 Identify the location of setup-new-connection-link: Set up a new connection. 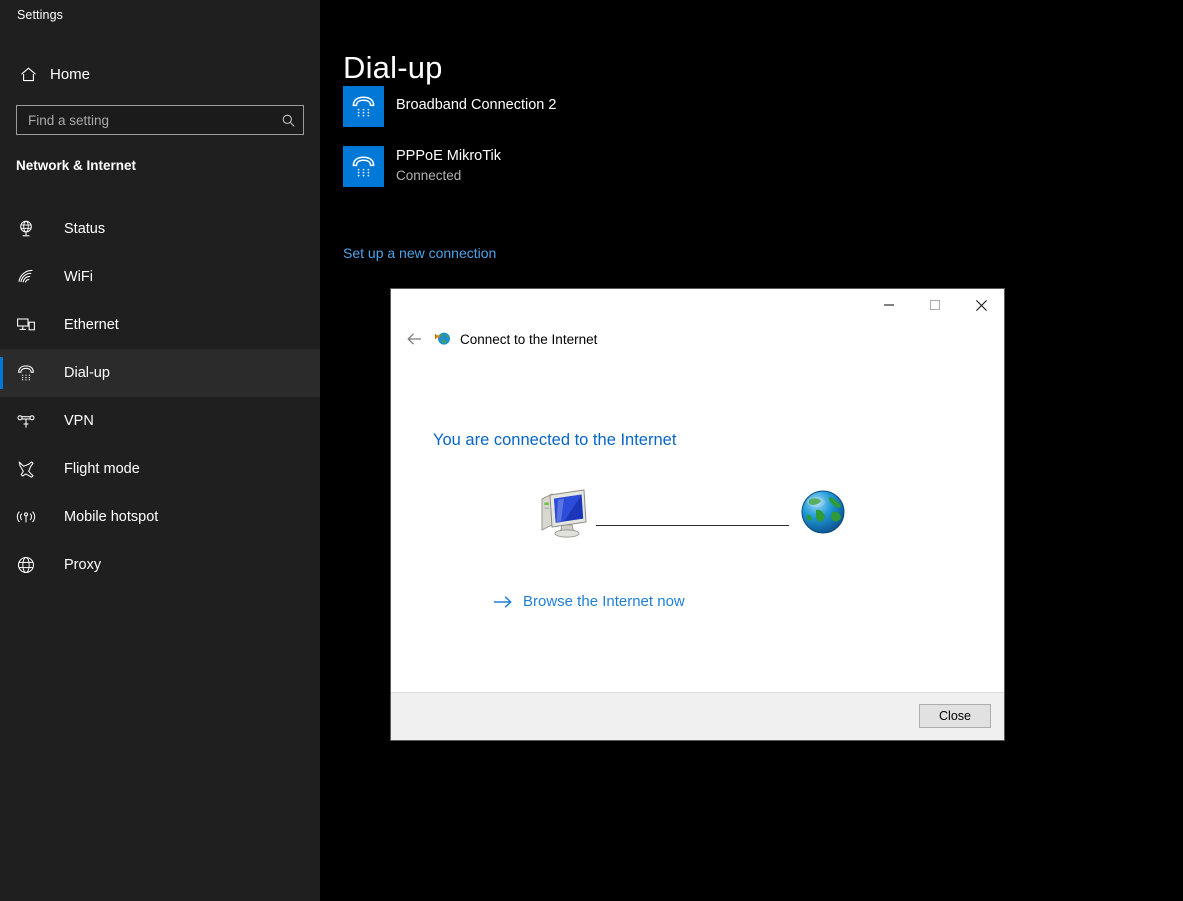
(419, 253).